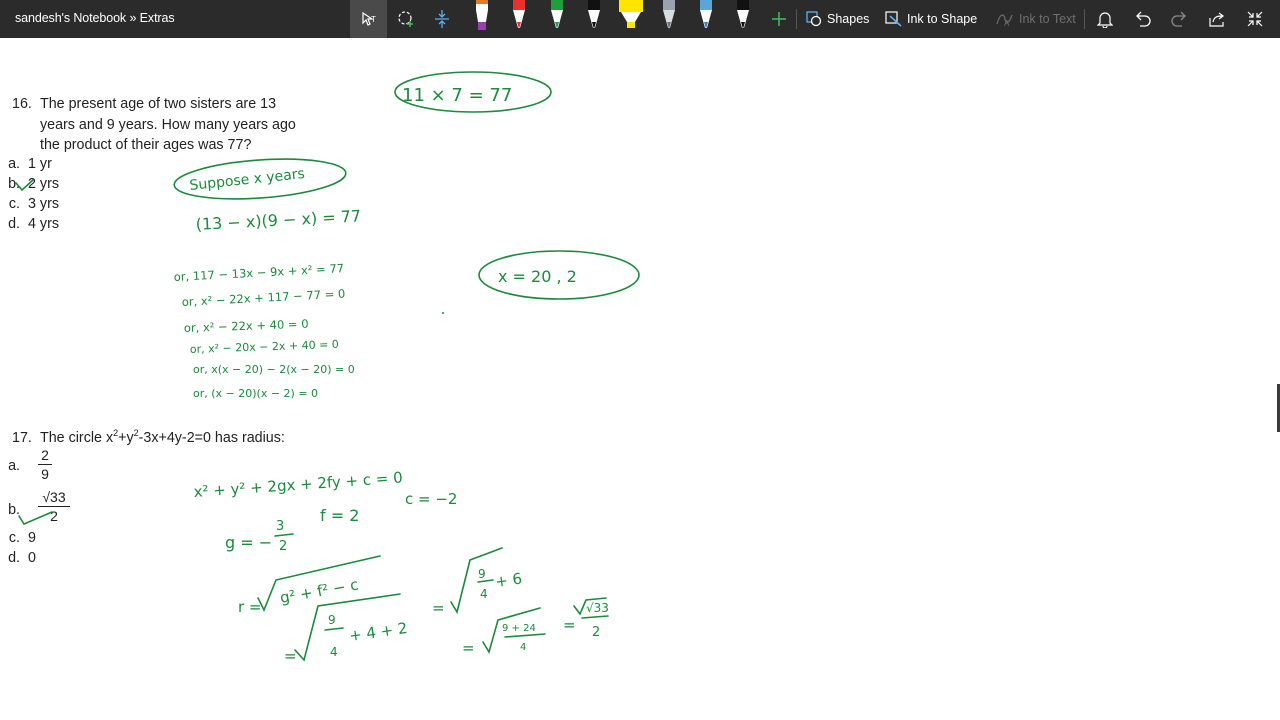 The width and height of the screenshot is (1280, 720). What do you see at coordinates (482, 16) in the screenshot?
I see `purple-highlighter-pen` at bounding box center [482, 16].